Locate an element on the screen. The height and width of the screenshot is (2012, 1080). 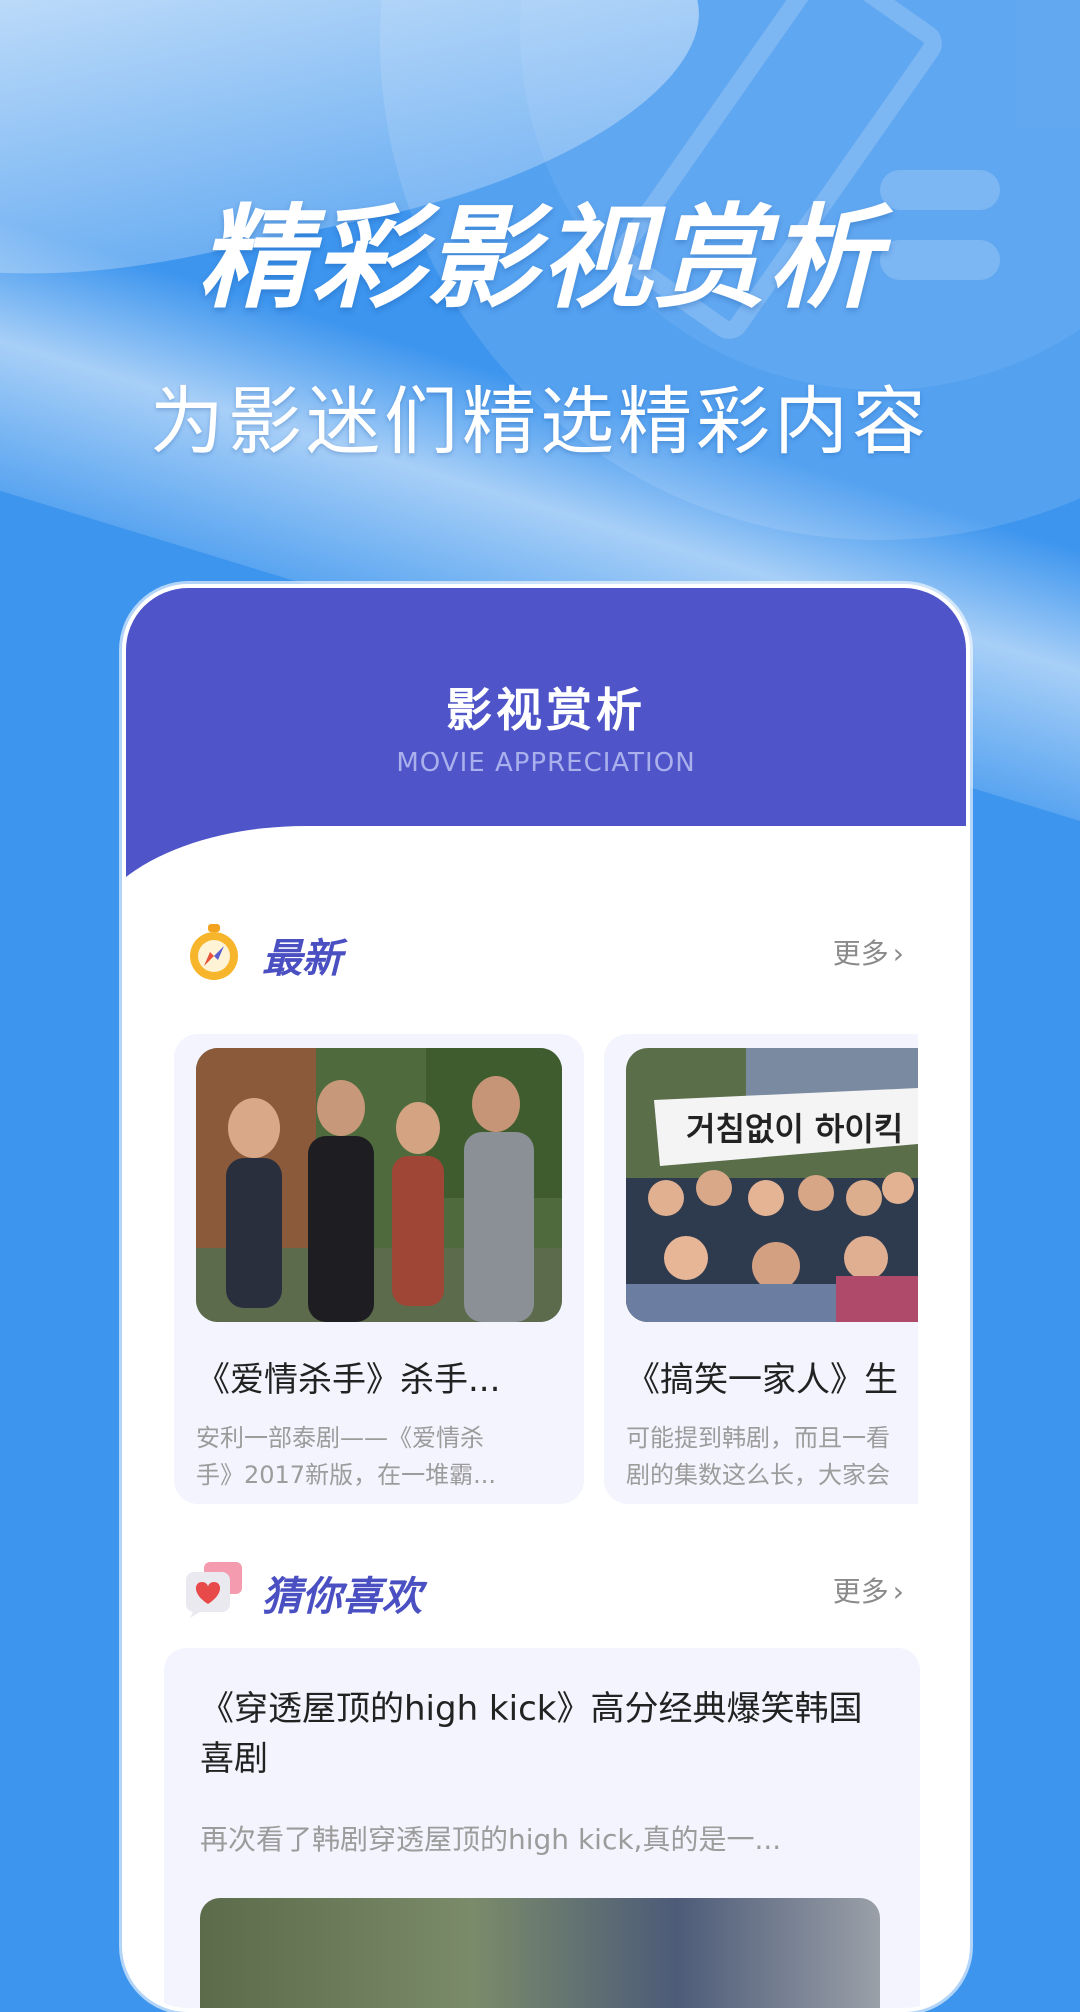
drama-poster-image is located at coordinates (379, 1185).